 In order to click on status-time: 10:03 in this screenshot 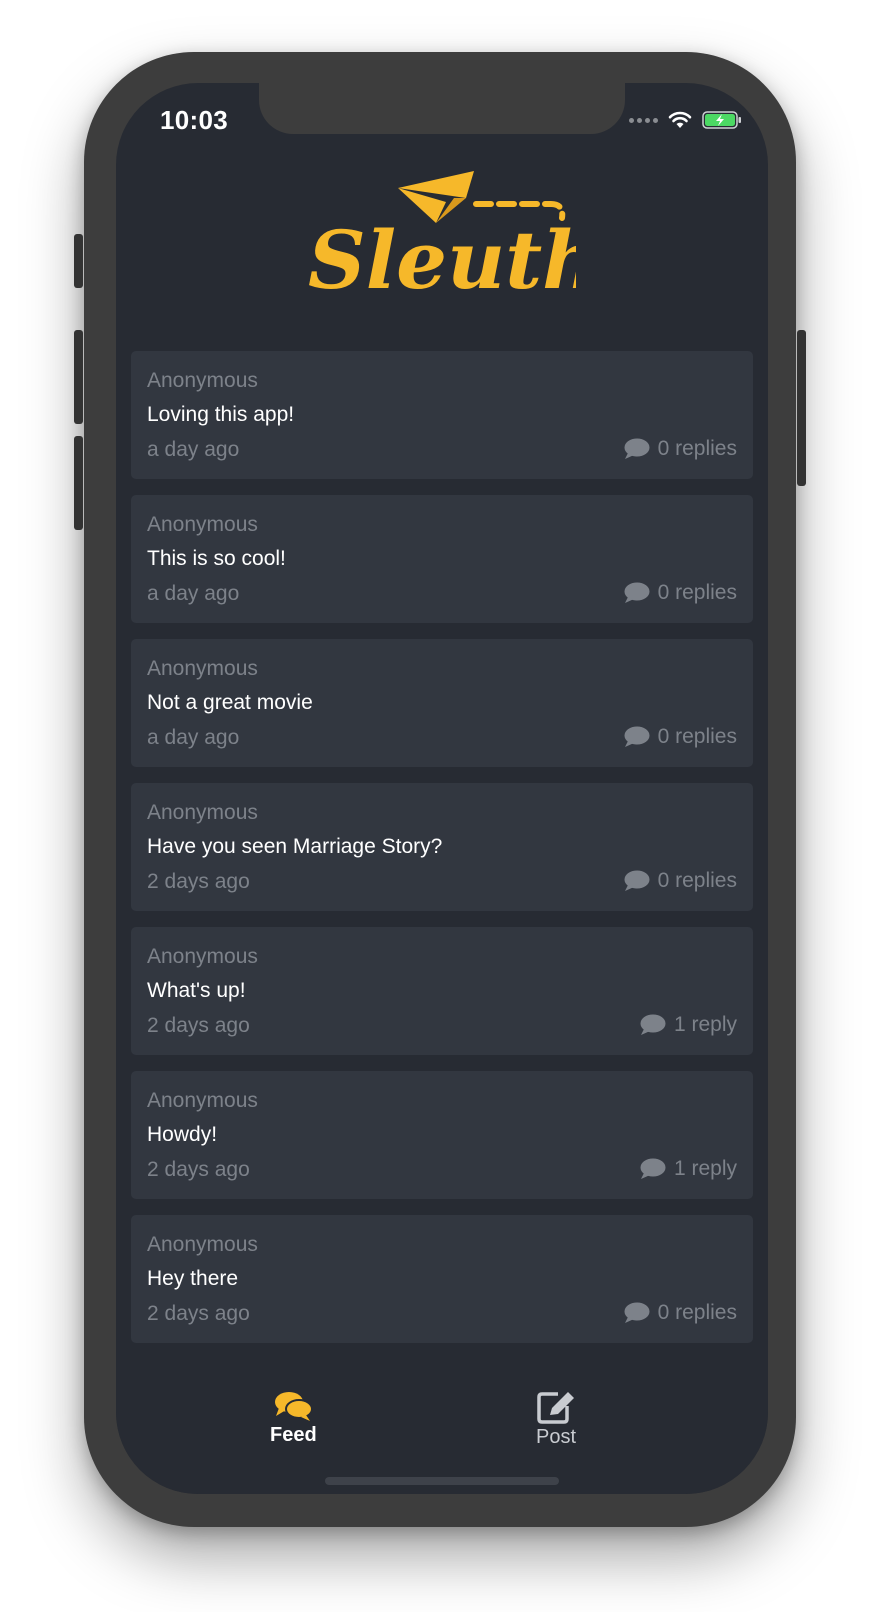, I will do `click(194, 120)`.